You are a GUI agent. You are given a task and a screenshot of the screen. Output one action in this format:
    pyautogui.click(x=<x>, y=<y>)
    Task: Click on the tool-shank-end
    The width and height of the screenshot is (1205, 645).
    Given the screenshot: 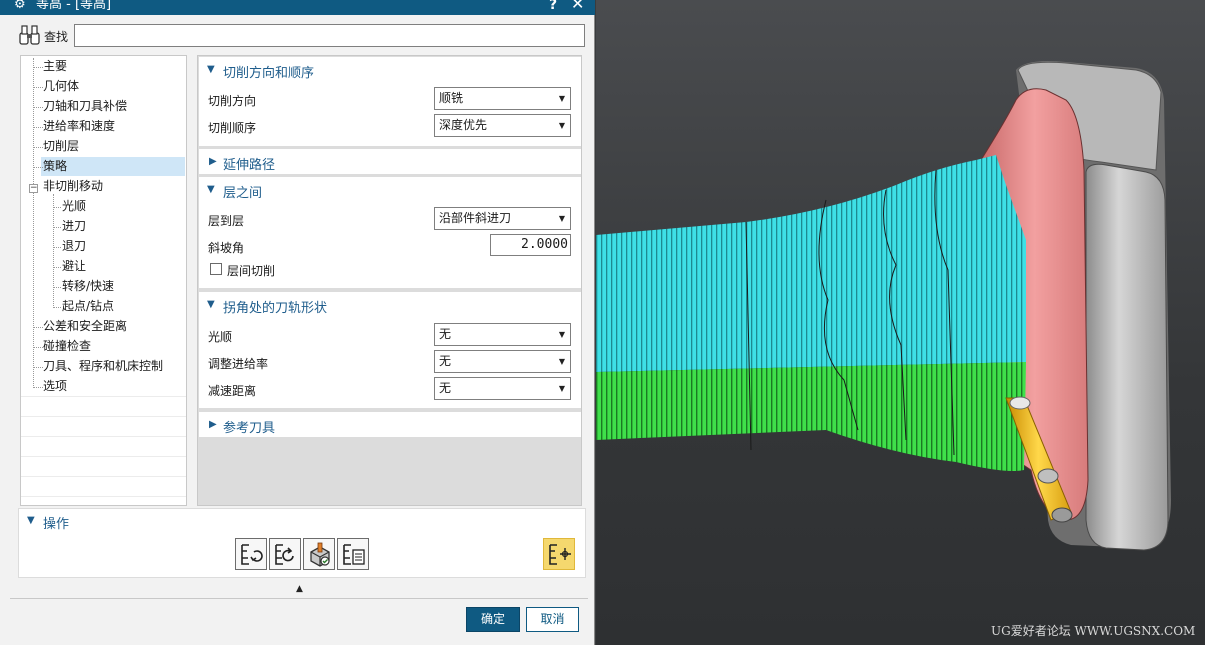 What is the action you would take?
    pyautogui.click(x=1062, y=515)
    